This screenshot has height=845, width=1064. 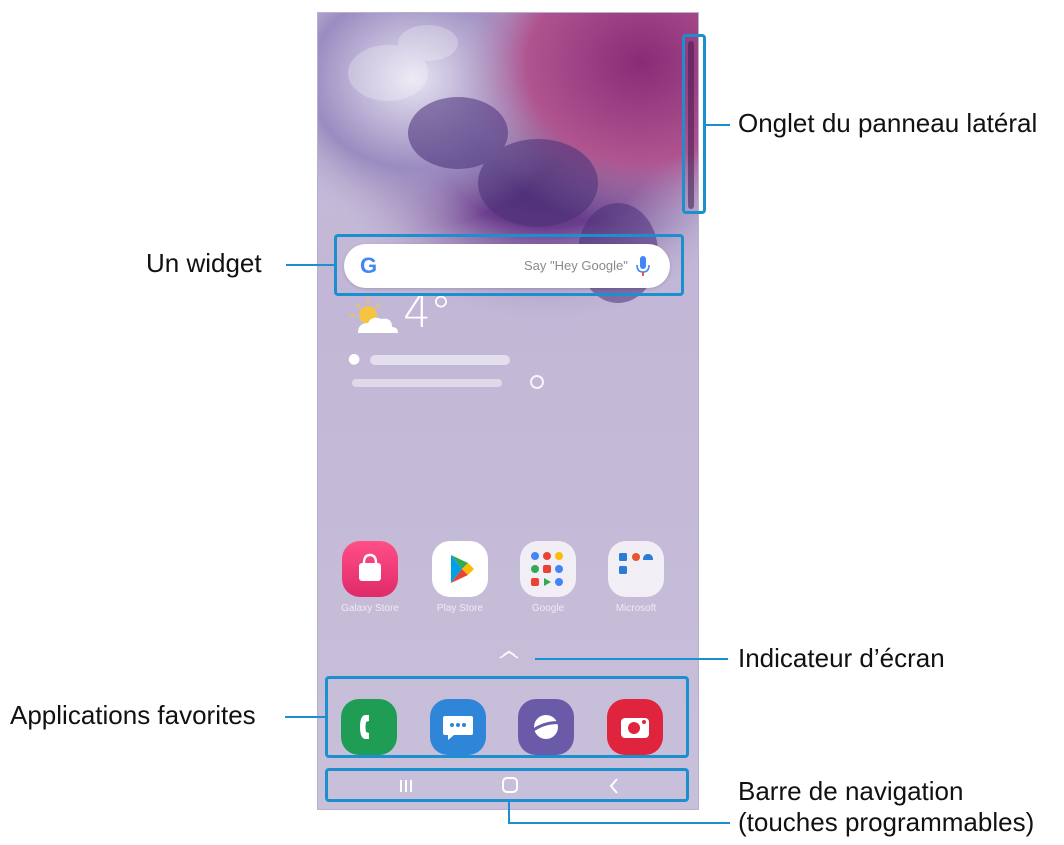 What do you see at coordinates (718, 125) in the screenshot?
I see `edge-panel-leader` at bounding box center [718, 125].